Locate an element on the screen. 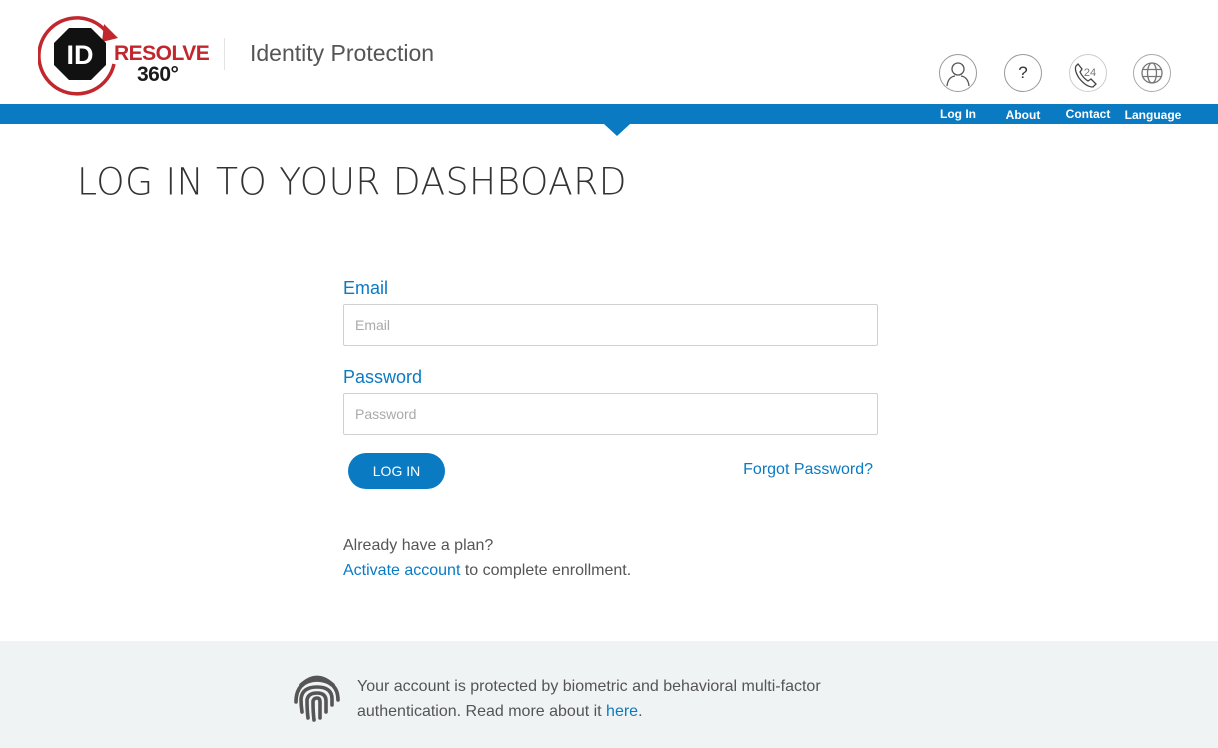  email-group: Email is located at coordinates (610, 312).